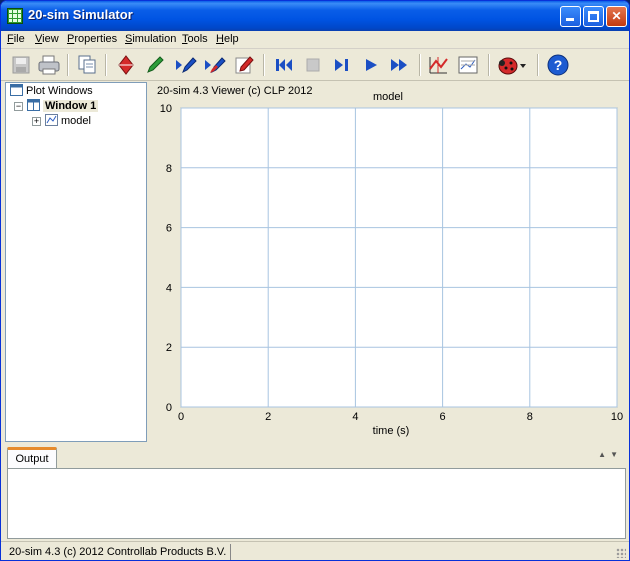 The height and width of the screenshot is (561, 630). I want to click on stop-icon, so click(313, 65).